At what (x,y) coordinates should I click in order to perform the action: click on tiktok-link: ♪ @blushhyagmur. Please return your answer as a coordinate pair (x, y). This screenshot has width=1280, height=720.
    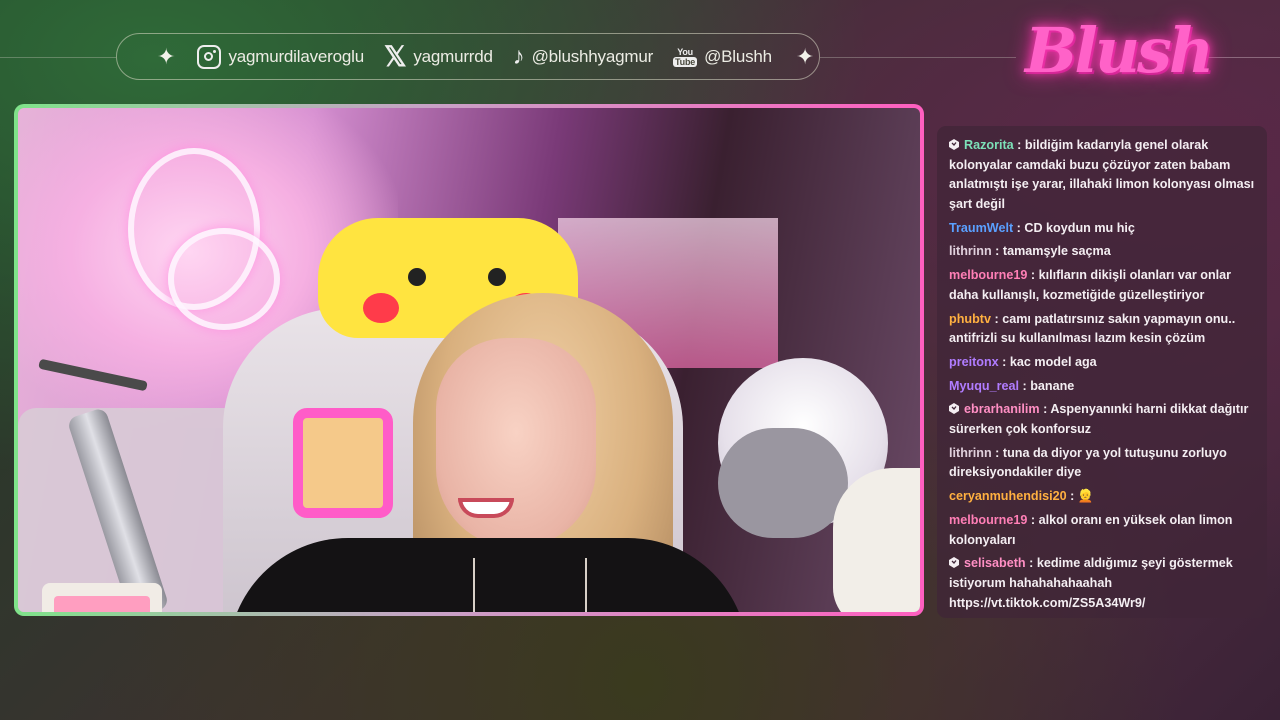
    Looking at the image, I should click on (583, 56).